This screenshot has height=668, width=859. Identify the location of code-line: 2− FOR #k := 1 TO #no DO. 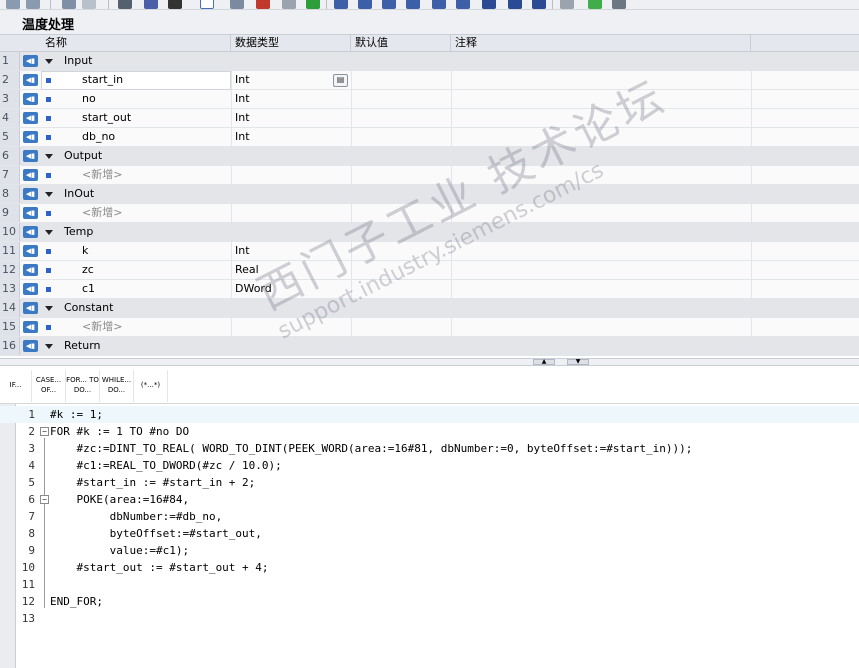
(429, 431).